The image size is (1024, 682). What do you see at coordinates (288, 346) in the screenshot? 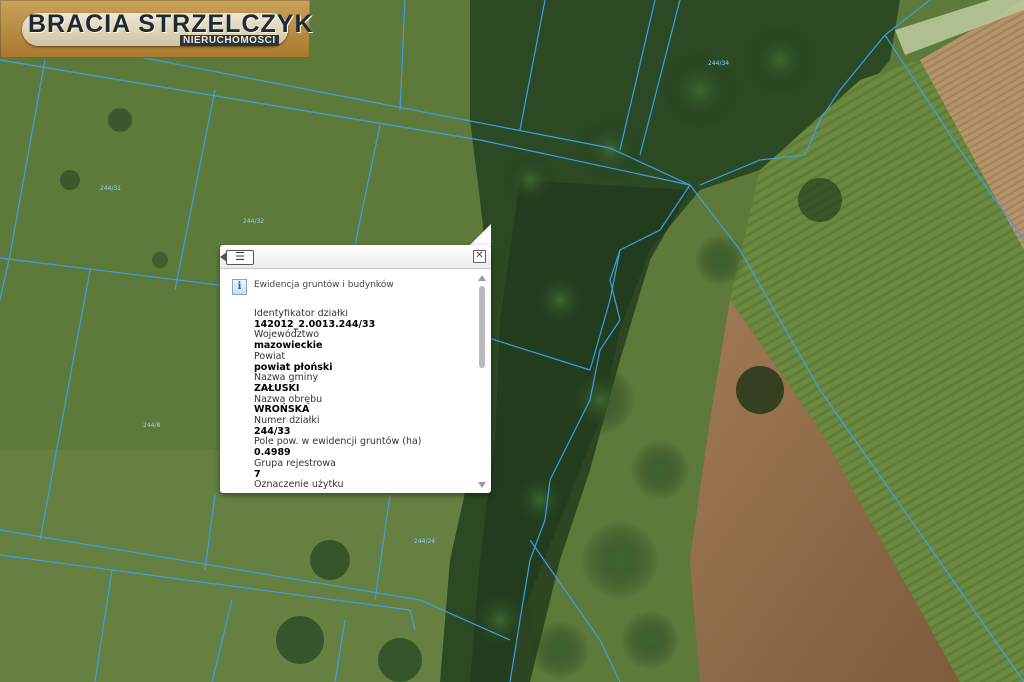
I see `attr-value-voivodeship: mazowieckie` at bounding box center [288, 346].